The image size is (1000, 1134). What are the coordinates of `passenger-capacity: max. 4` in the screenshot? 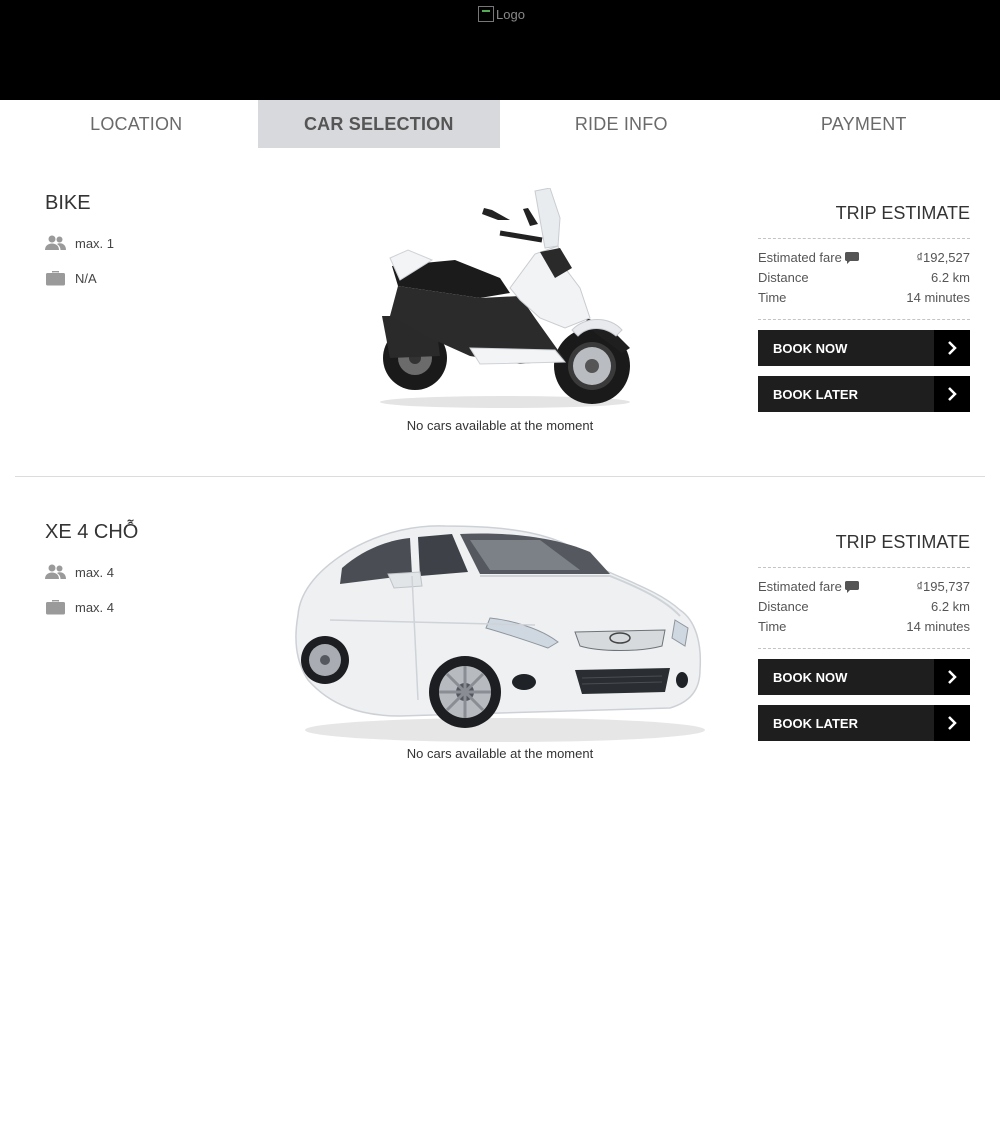 It's located at (79, 572).